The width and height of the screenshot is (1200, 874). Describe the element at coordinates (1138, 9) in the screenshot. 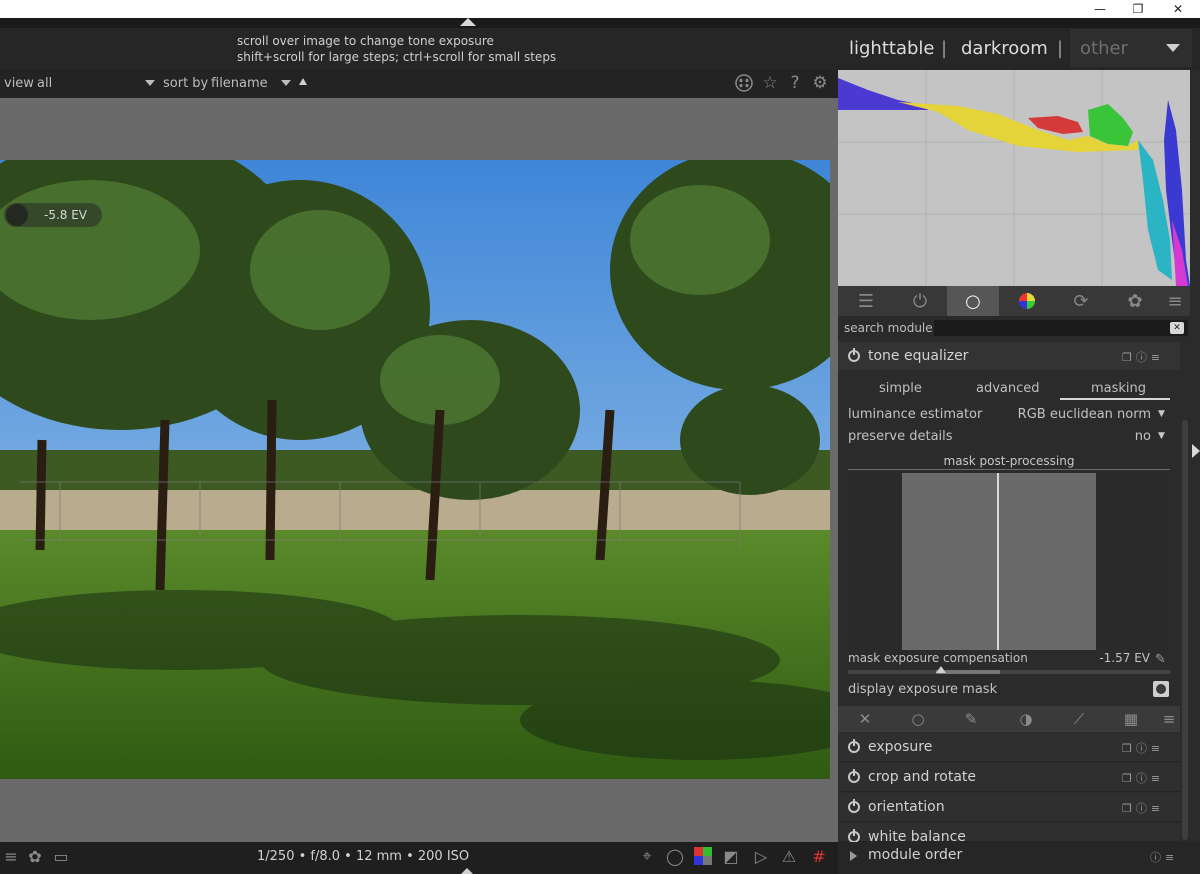

I see `maximize-button: ❐` at that location.